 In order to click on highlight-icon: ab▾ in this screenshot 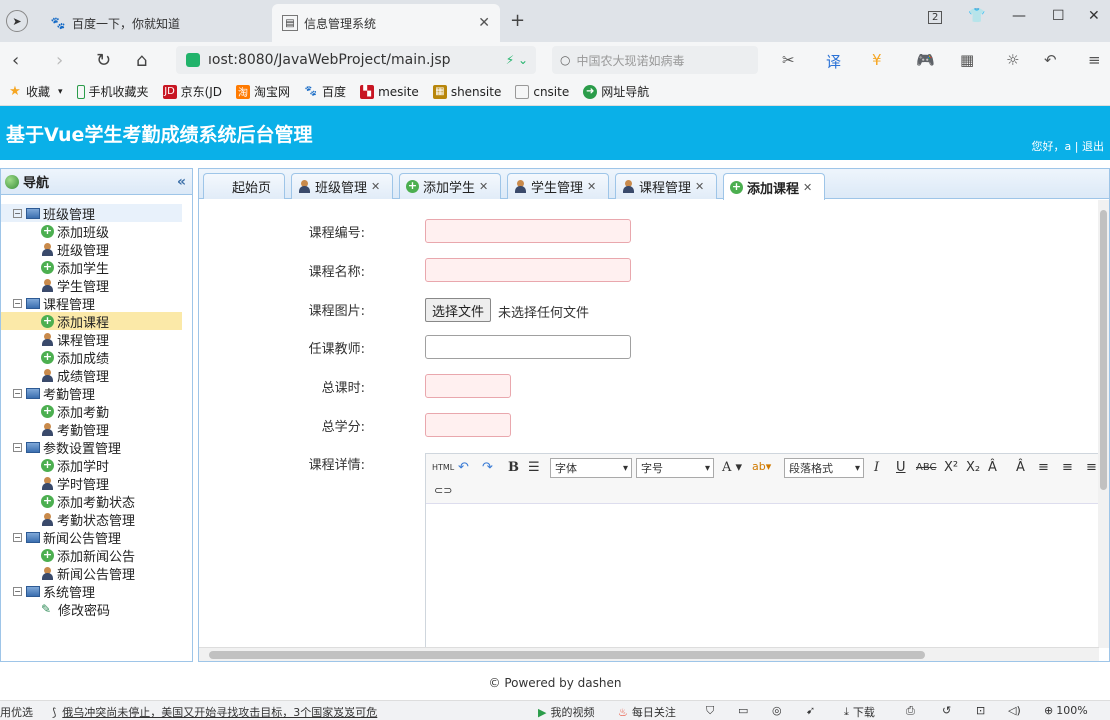, I will do `click(761, 466)`.